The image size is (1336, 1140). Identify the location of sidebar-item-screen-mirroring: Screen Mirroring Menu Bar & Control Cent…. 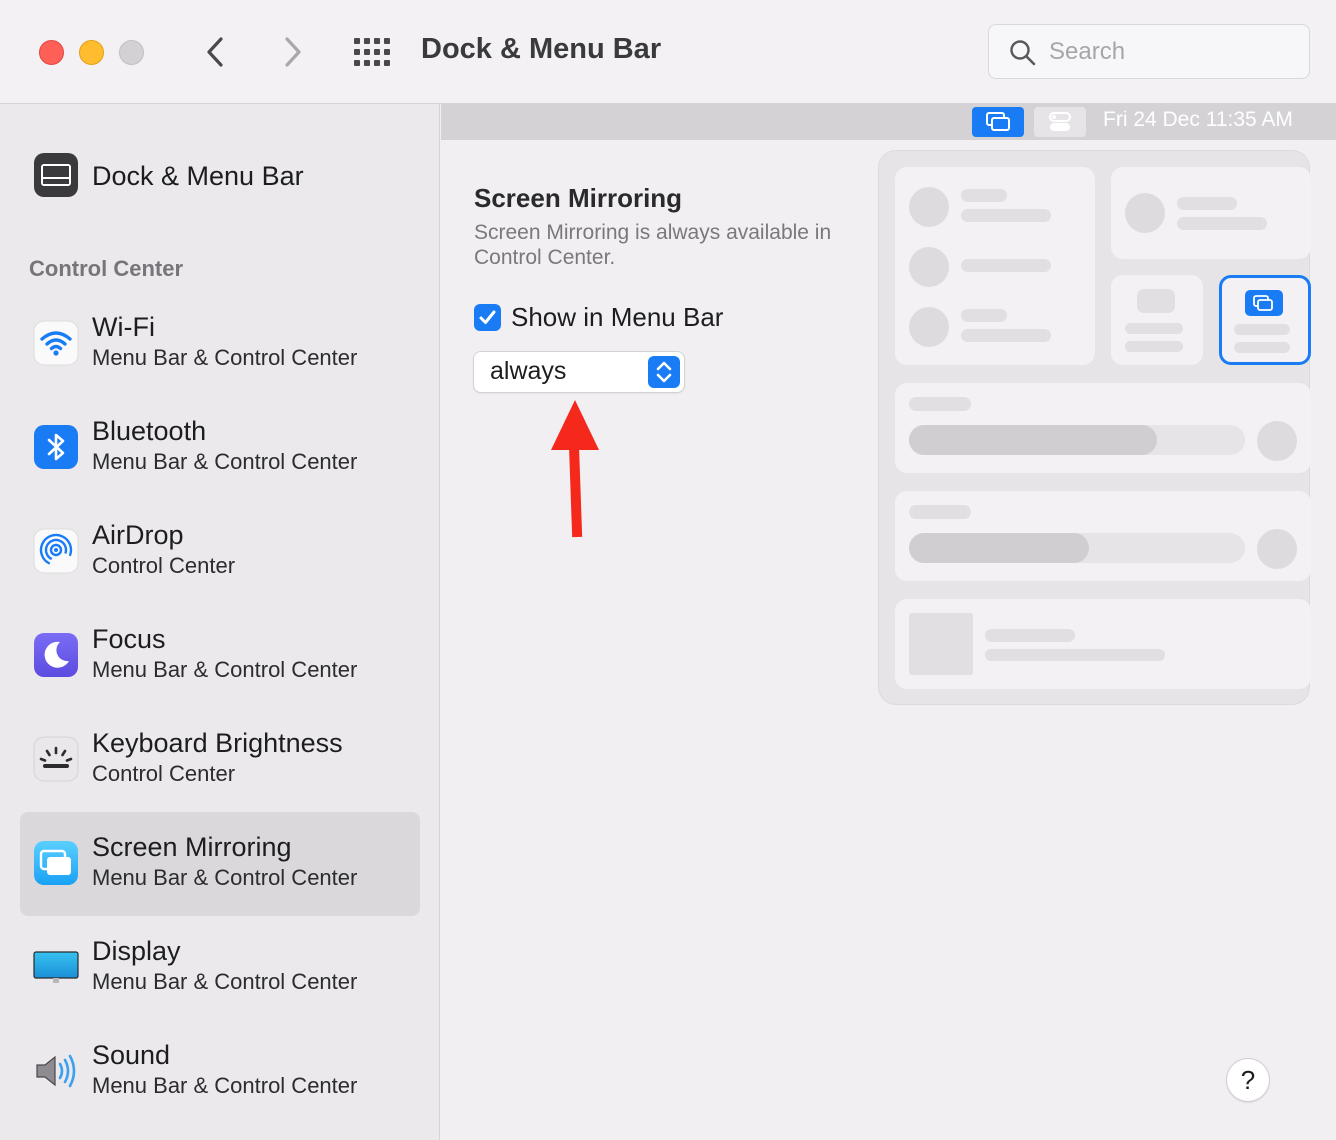
(220, 864).